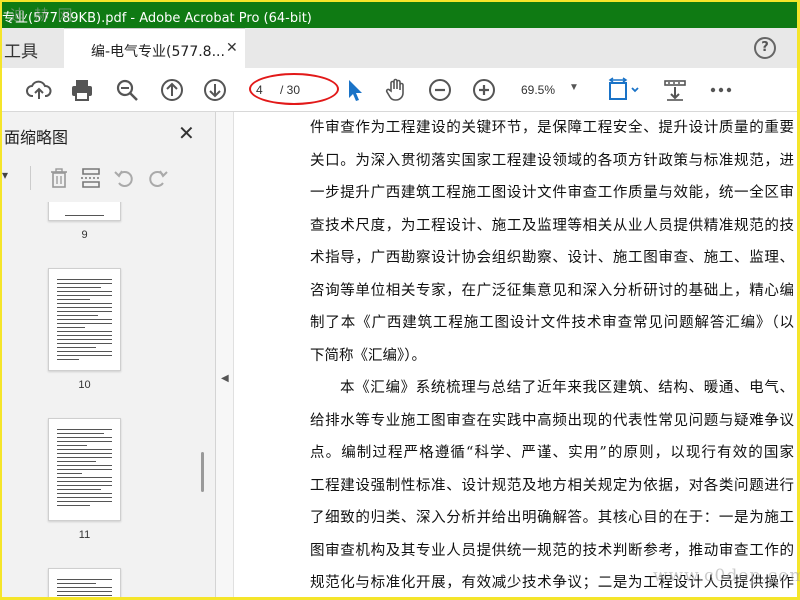 The image size is (800, 600). What do you see at coordinates (294, 89) in the screenshot?
I see `red-annotation-oval` at bounding box center [294, 89].